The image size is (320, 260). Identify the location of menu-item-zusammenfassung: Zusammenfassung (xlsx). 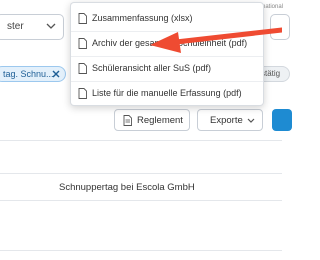
(167, 19).